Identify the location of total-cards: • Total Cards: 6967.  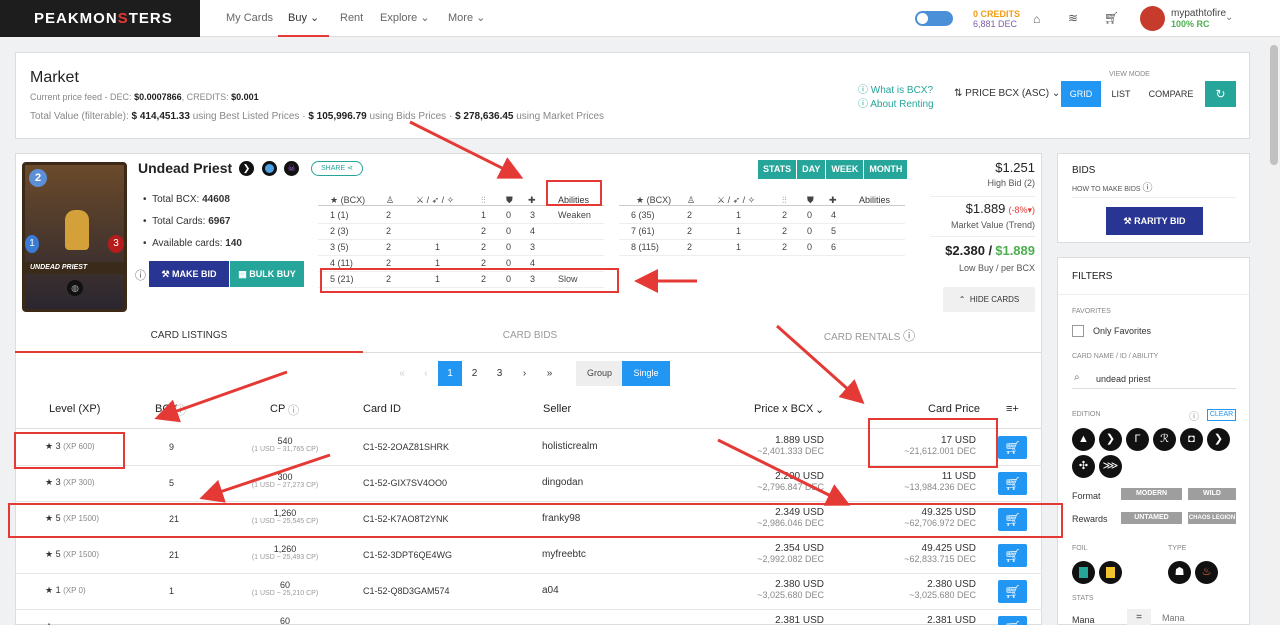
(187, 221).